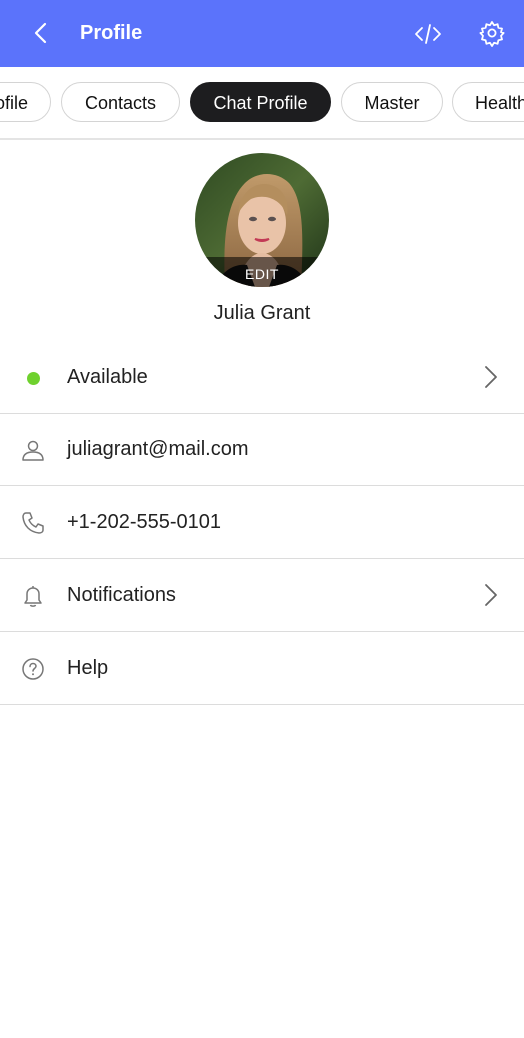 This screenshot has height=1038, width=524. Describe the element at coordinates (111, 33) in the screenshot. I see `page-title: Profile` at that location.